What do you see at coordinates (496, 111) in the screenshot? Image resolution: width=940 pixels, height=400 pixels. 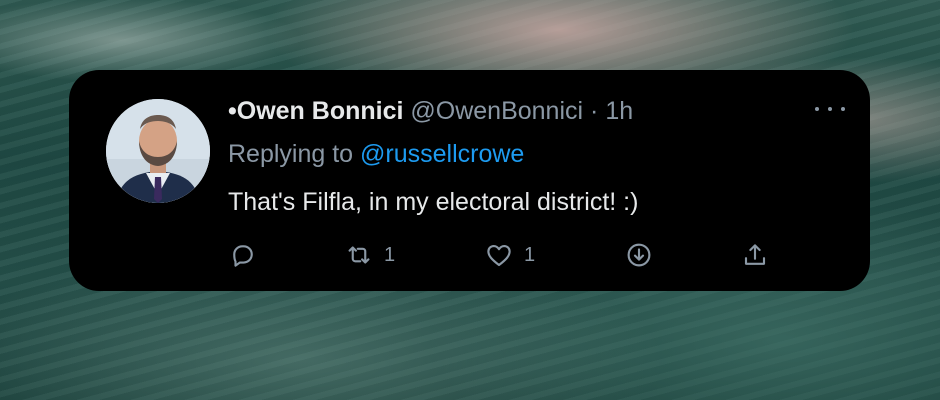 I see `author-handle: @OwenBonnici` at bounding box center [496, 111].